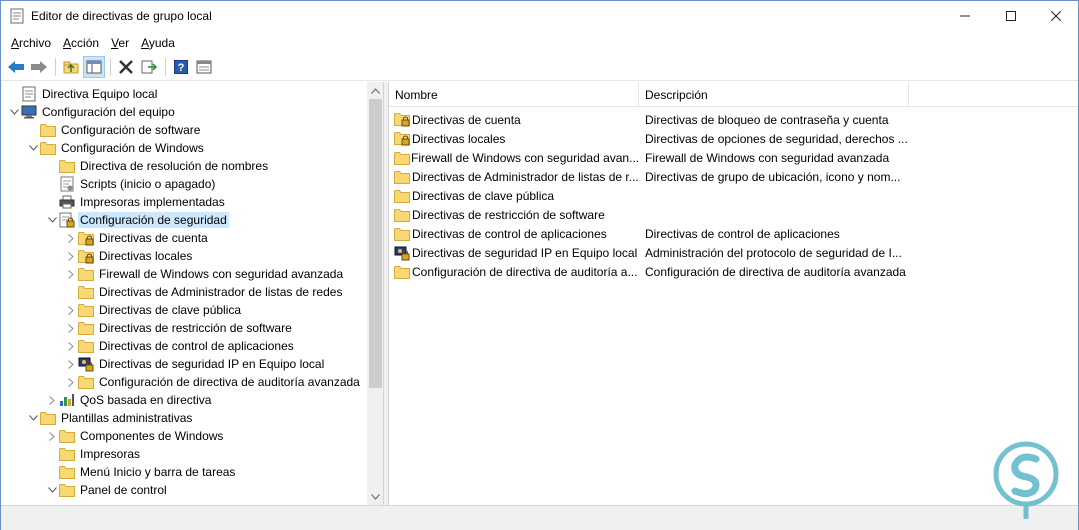 This screenshot has width=1079, height=530. I want to click on tree-item: QoS basada en directiva, so click(129, 400).